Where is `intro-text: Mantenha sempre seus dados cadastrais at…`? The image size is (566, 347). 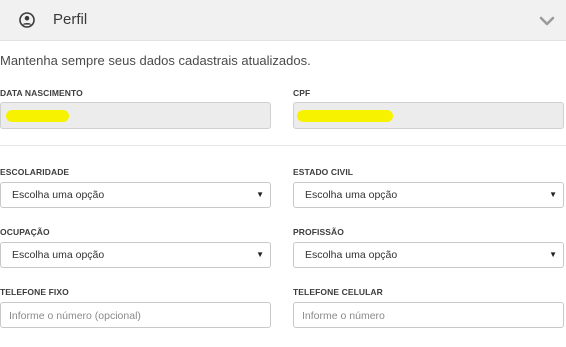
intro-text: Mantenha sempre seus dados cadastrais at… is located at coordinates (155, 60).